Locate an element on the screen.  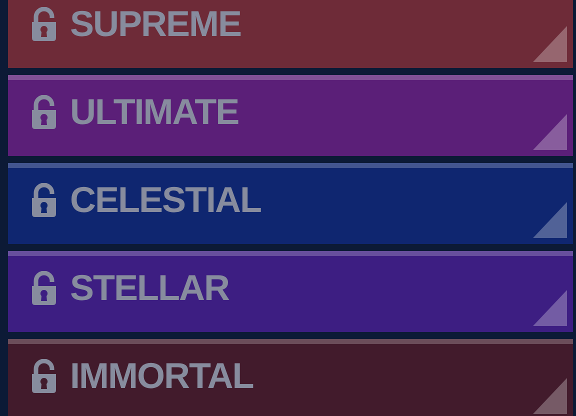
tier-name: STELLAR is located at coordinates (149, 288).